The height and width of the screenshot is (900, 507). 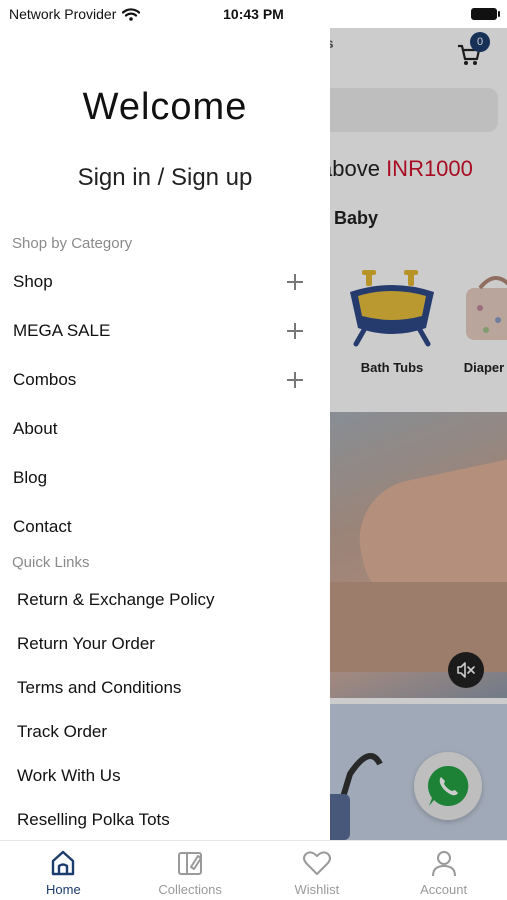 I want to click on diaper-bag-icon, so click(x=486, y=308).